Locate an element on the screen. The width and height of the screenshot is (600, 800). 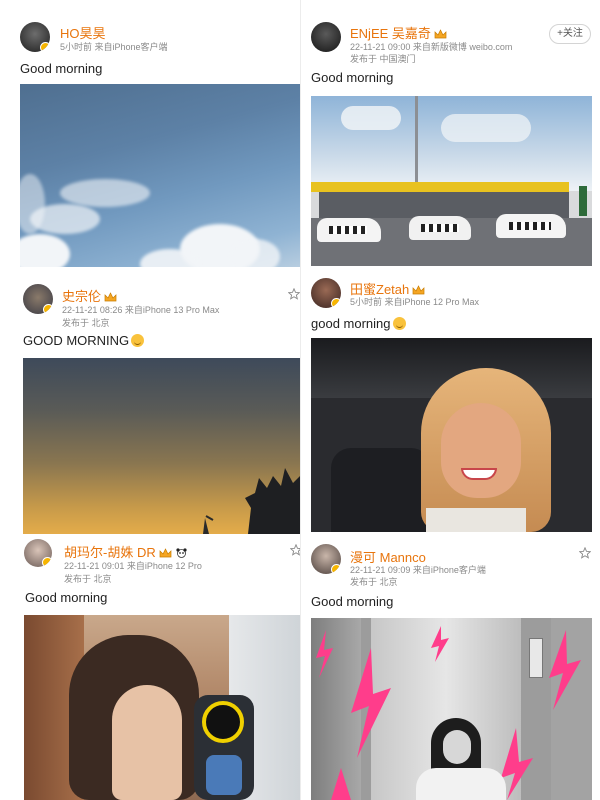
follow-button: +关注 is located at coordinates (570, 34).